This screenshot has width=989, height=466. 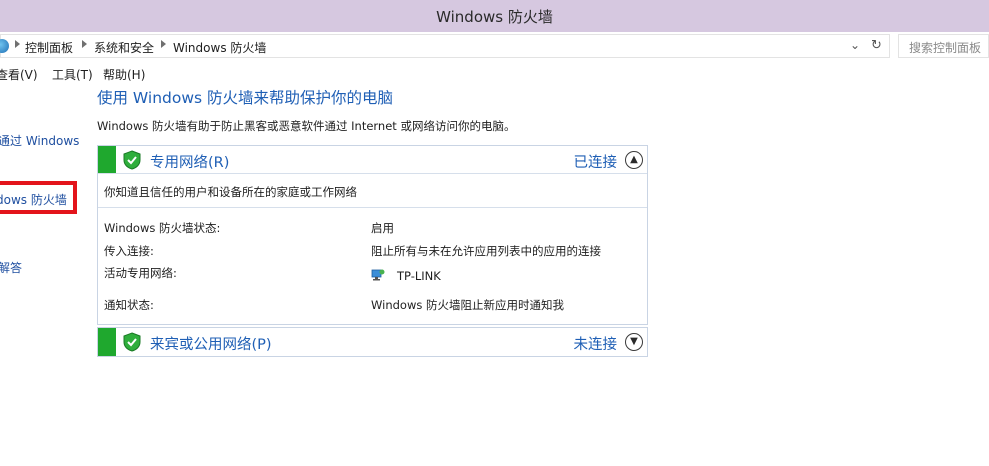 I want to click on menu-tools: 工具(T), so click(x=72, y=74).